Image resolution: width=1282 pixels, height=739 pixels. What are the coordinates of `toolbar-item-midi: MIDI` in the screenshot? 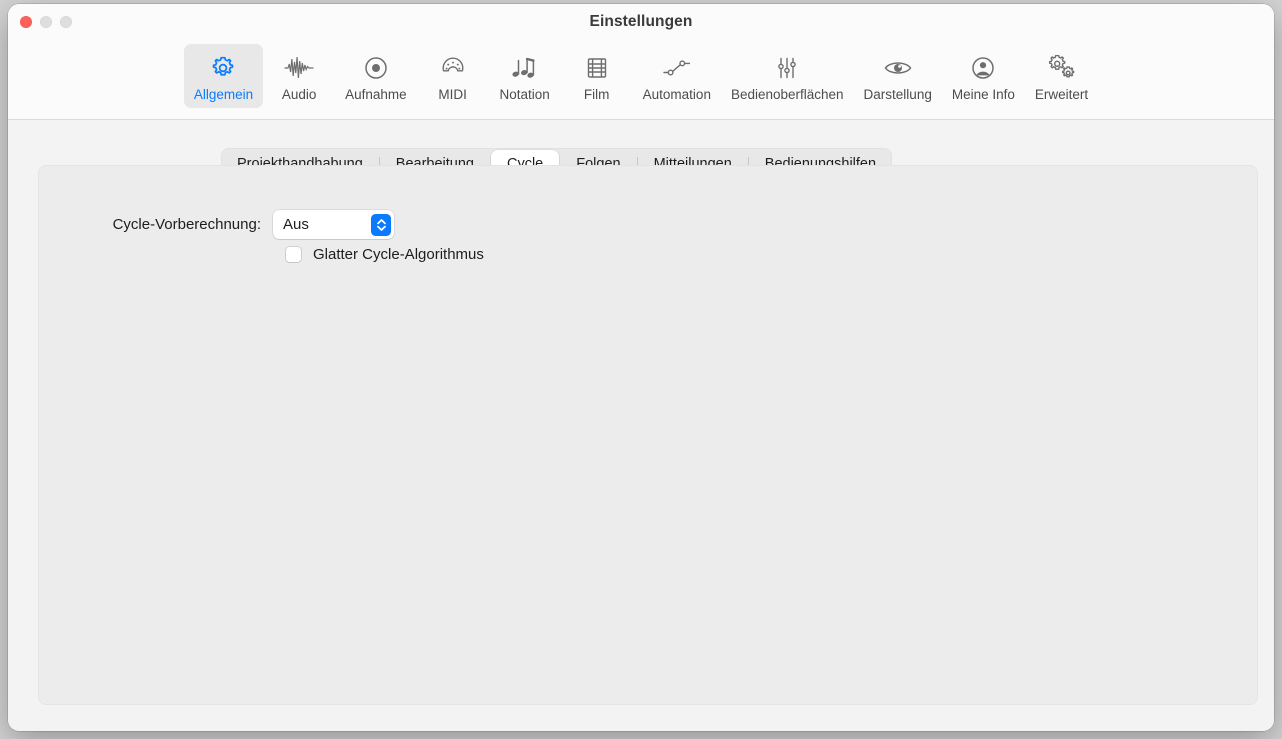 It's located at (453, 76).